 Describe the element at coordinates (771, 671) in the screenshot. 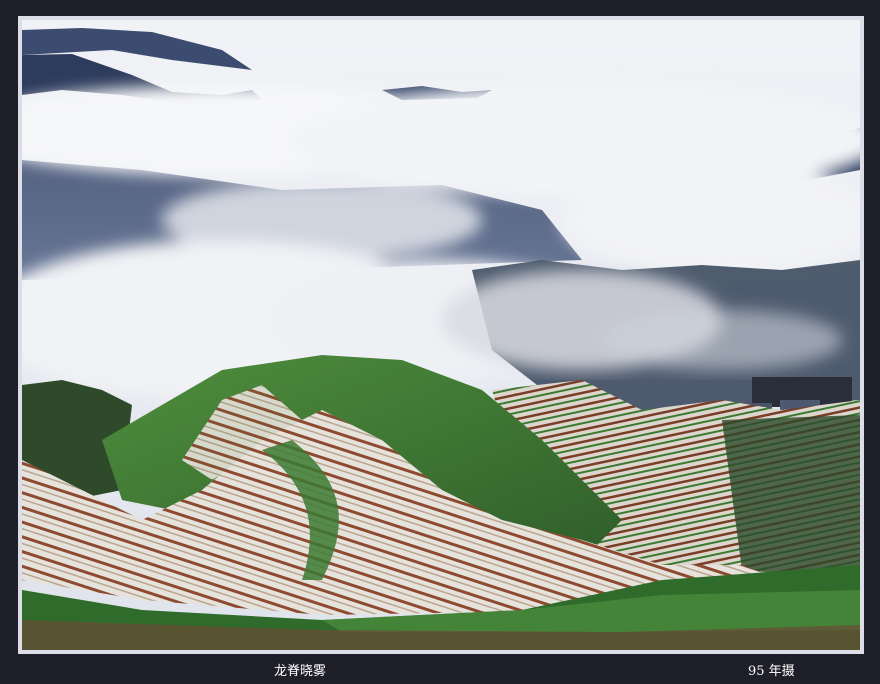

I see `photo-year: 95 年摄` at that location.